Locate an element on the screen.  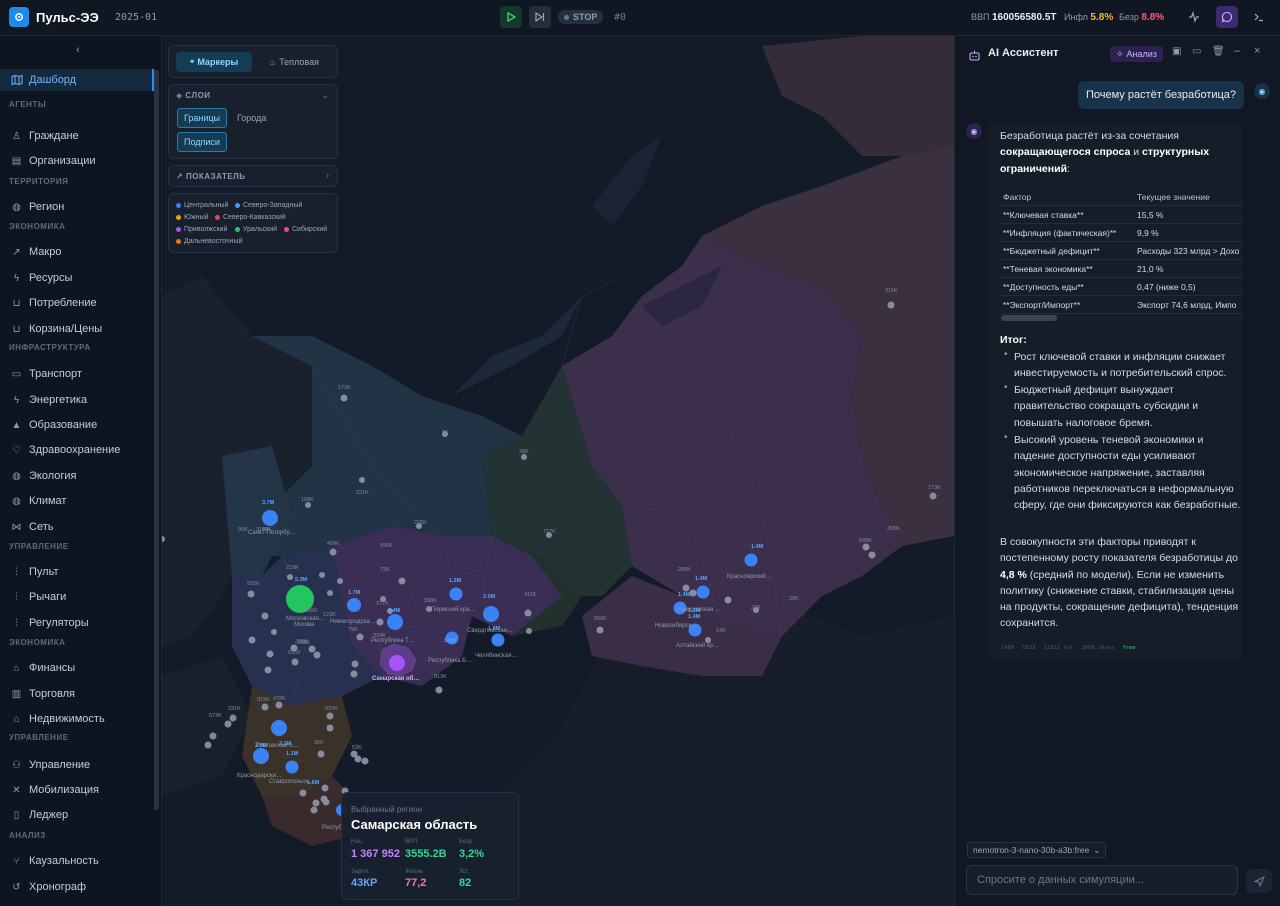
map-icon is located at coordinates (16, 80).